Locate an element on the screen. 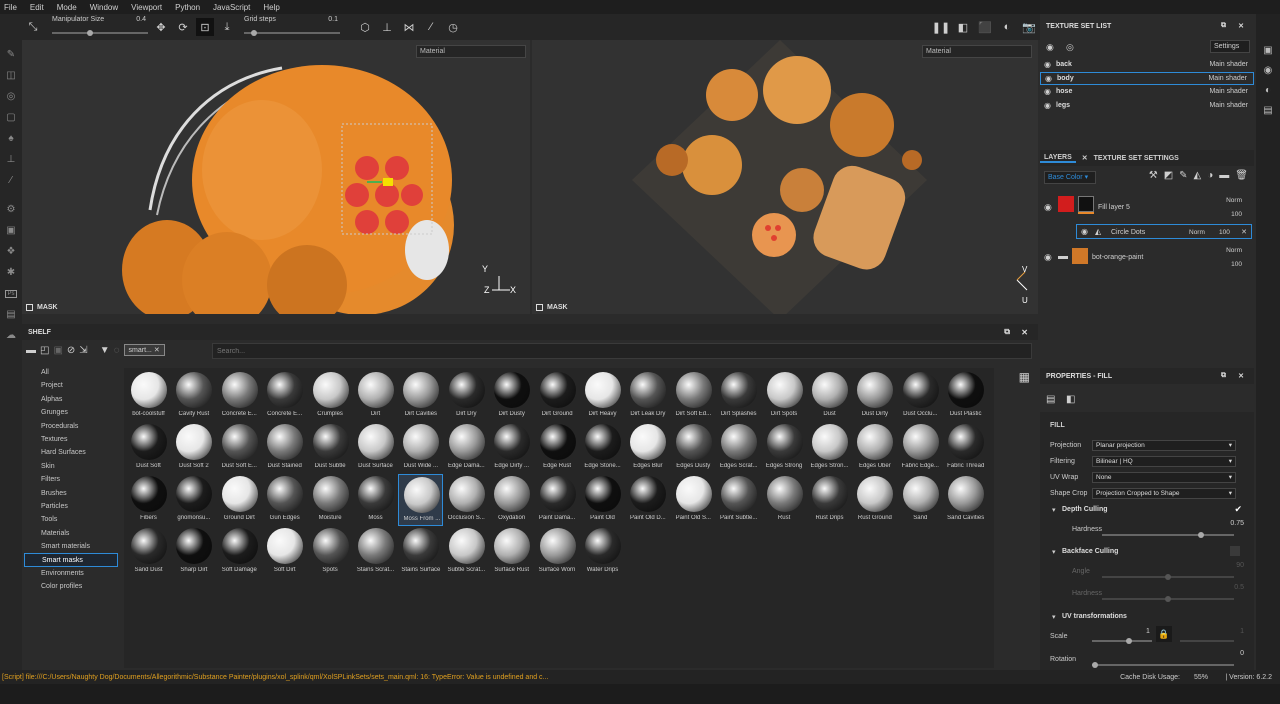 The width and height of the screenshot is (1280, 704). shelf-item: Edges Strong is located at coordinates (784, 448).